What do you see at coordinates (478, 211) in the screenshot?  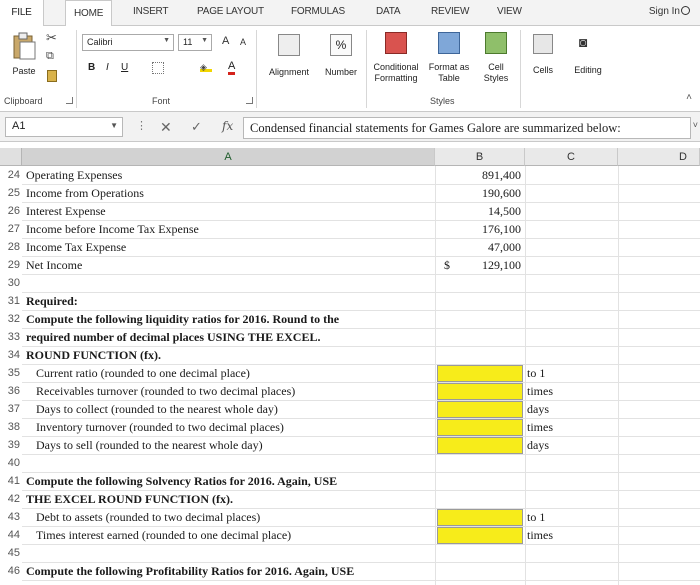 I see `cell-b: 14,500` at bounding box center [478, 211].